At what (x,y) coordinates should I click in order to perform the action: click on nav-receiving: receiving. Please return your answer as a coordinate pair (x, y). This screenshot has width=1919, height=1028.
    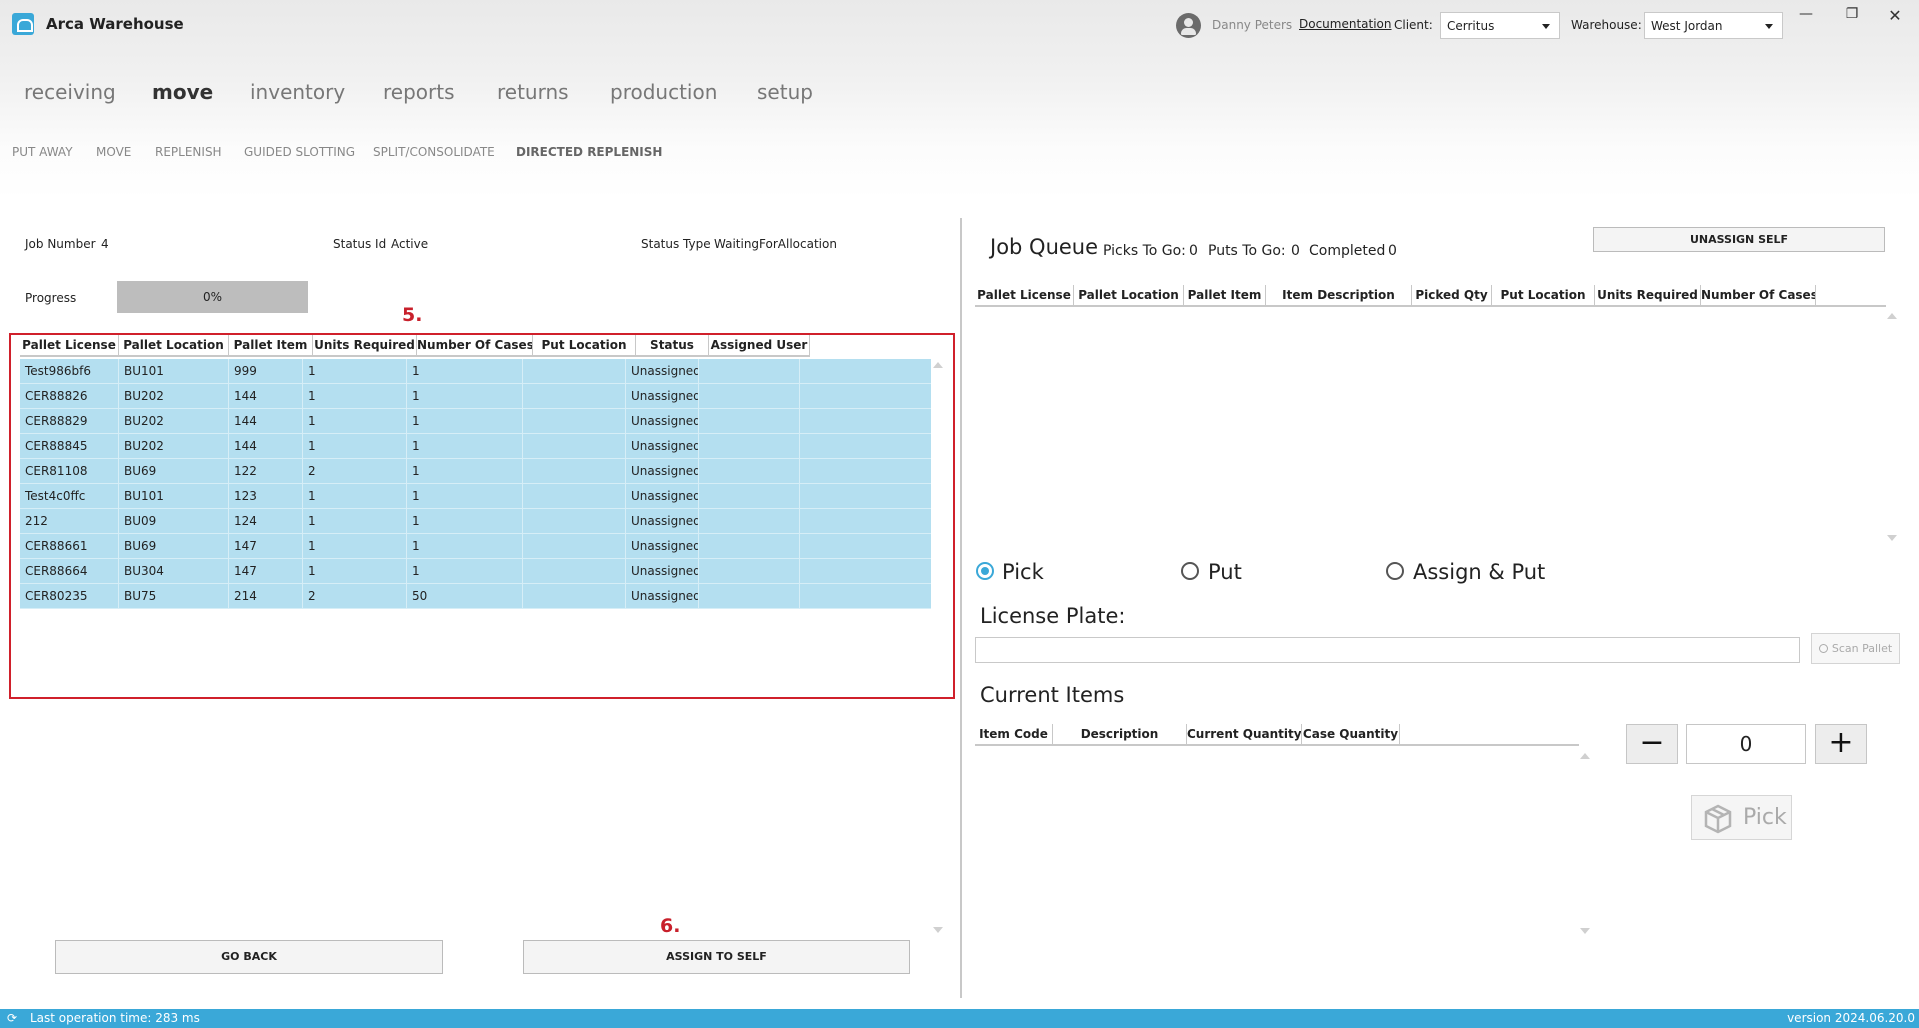
    Looking at the image, I should click on (70, 92).